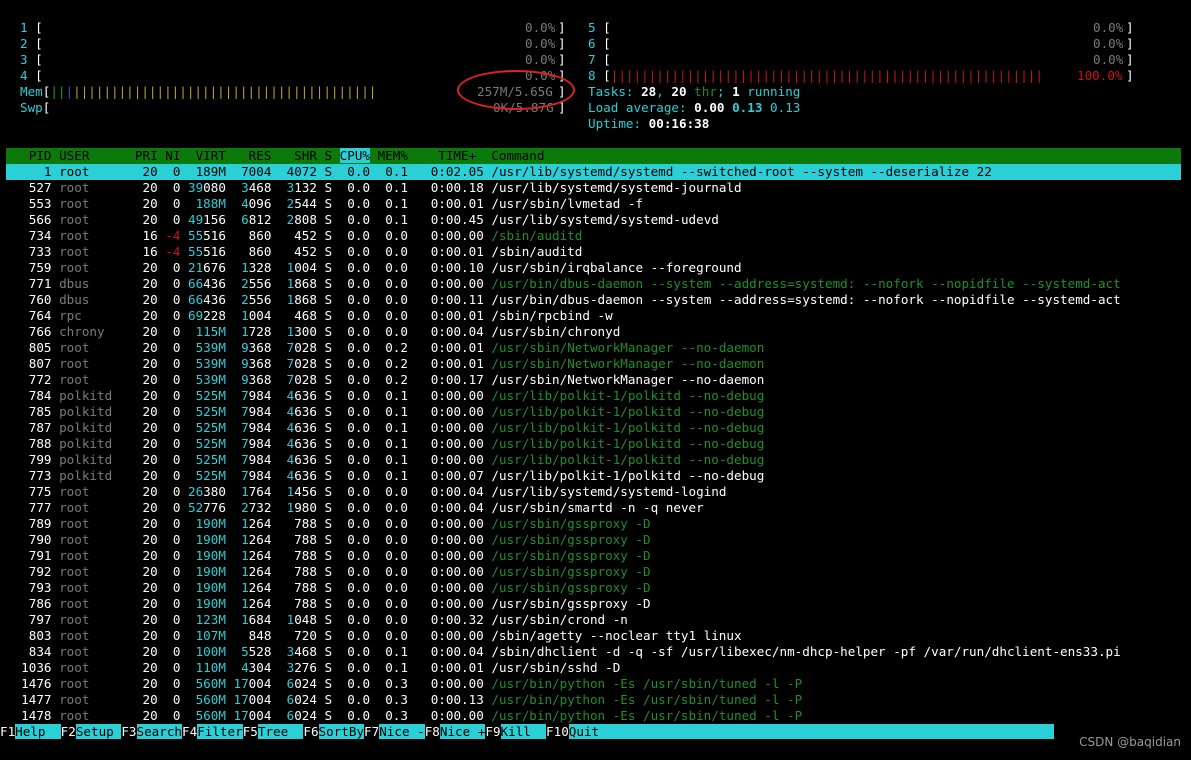 Image resolution: width=1191 pixels, height=760 pixels. Describe the element at coordinates (1100, 75) in the screenshot. I see `cpu-percent: 100.0%` at that location.